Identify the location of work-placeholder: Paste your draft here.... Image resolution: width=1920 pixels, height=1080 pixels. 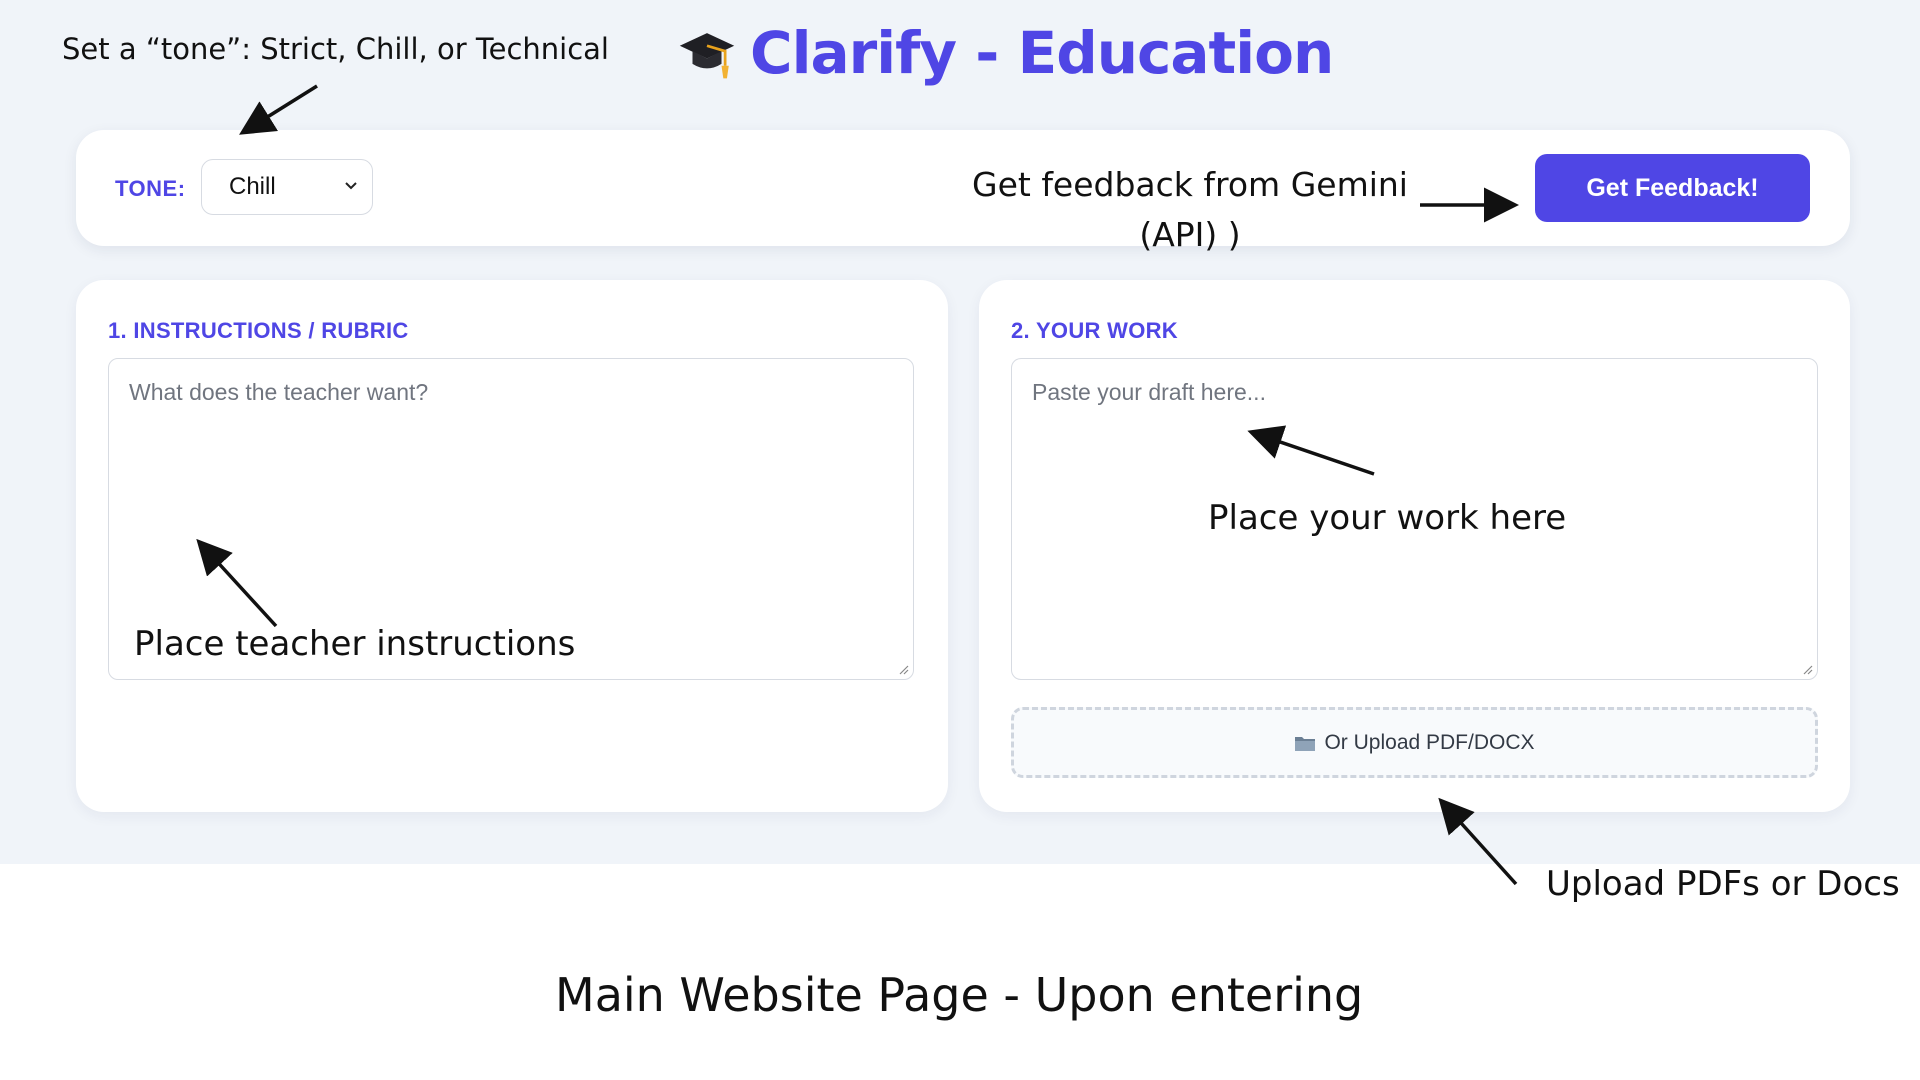
(1149, 392).